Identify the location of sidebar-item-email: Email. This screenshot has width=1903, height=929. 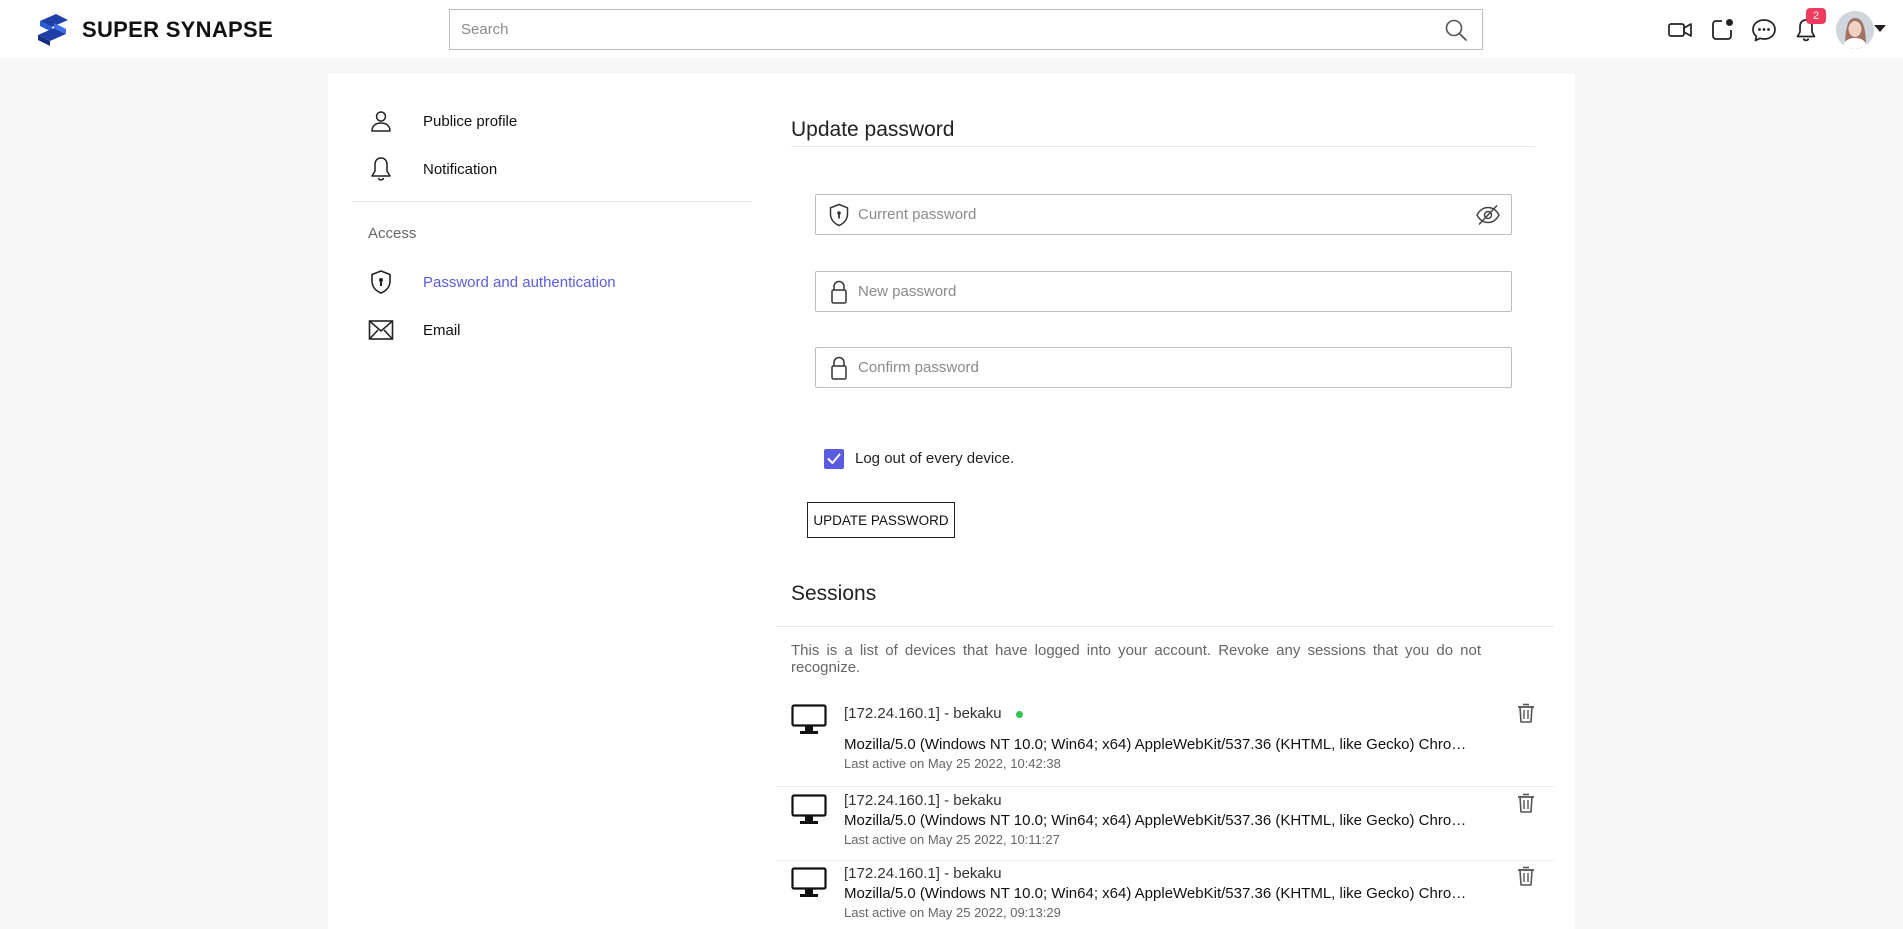
(414, 330).